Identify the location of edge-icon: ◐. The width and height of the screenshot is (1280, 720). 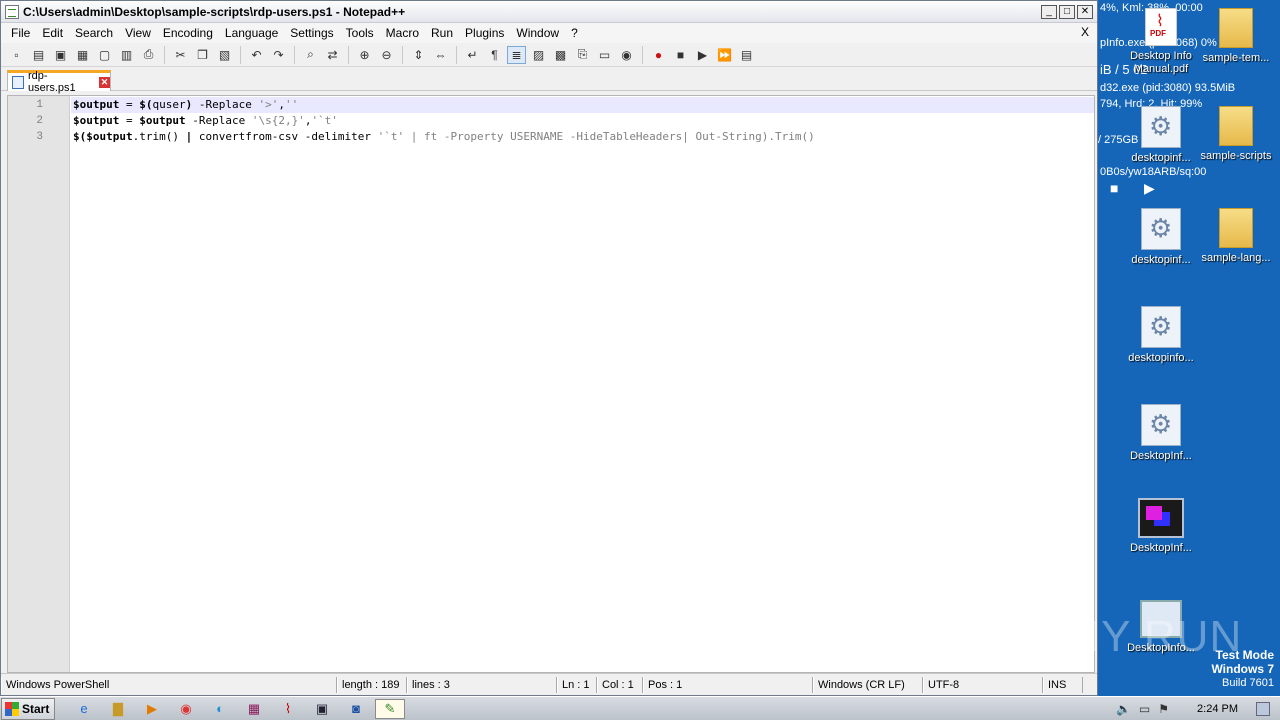
(220, 709).